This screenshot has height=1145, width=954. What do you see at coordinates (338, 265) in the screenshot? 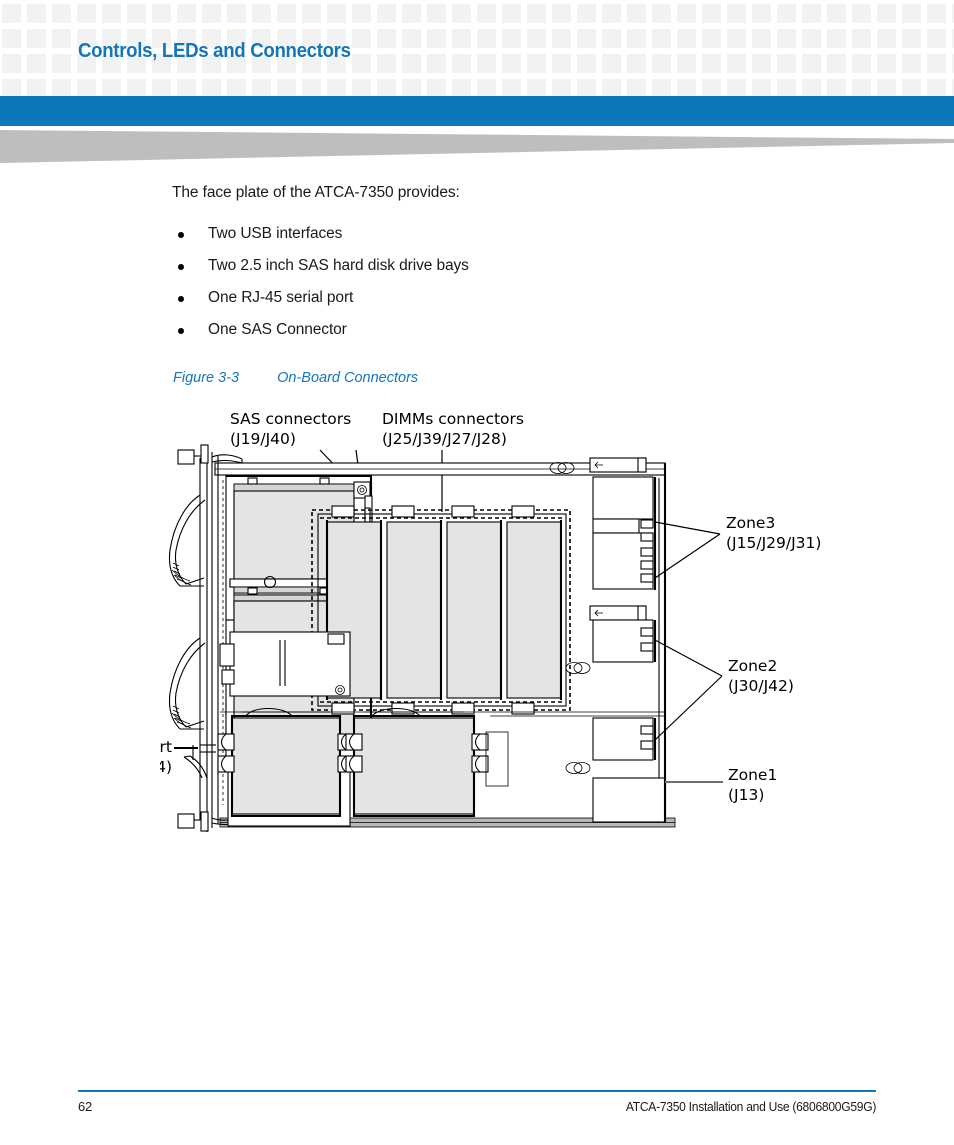
I see `list-item-label: Two 2.5 inch SAS hard disk drive bays` at bounding box center [338, 265].